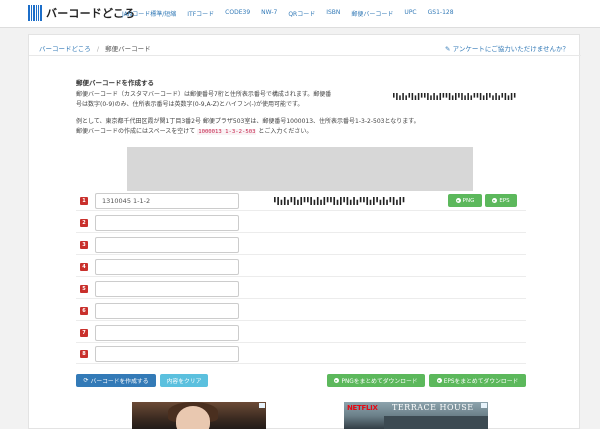 This screenshot has height=429, width=600. Describe the element at coordinates (372, 13) in the screenshot. I see `nav-postal: 郵便バーコード` at that location.